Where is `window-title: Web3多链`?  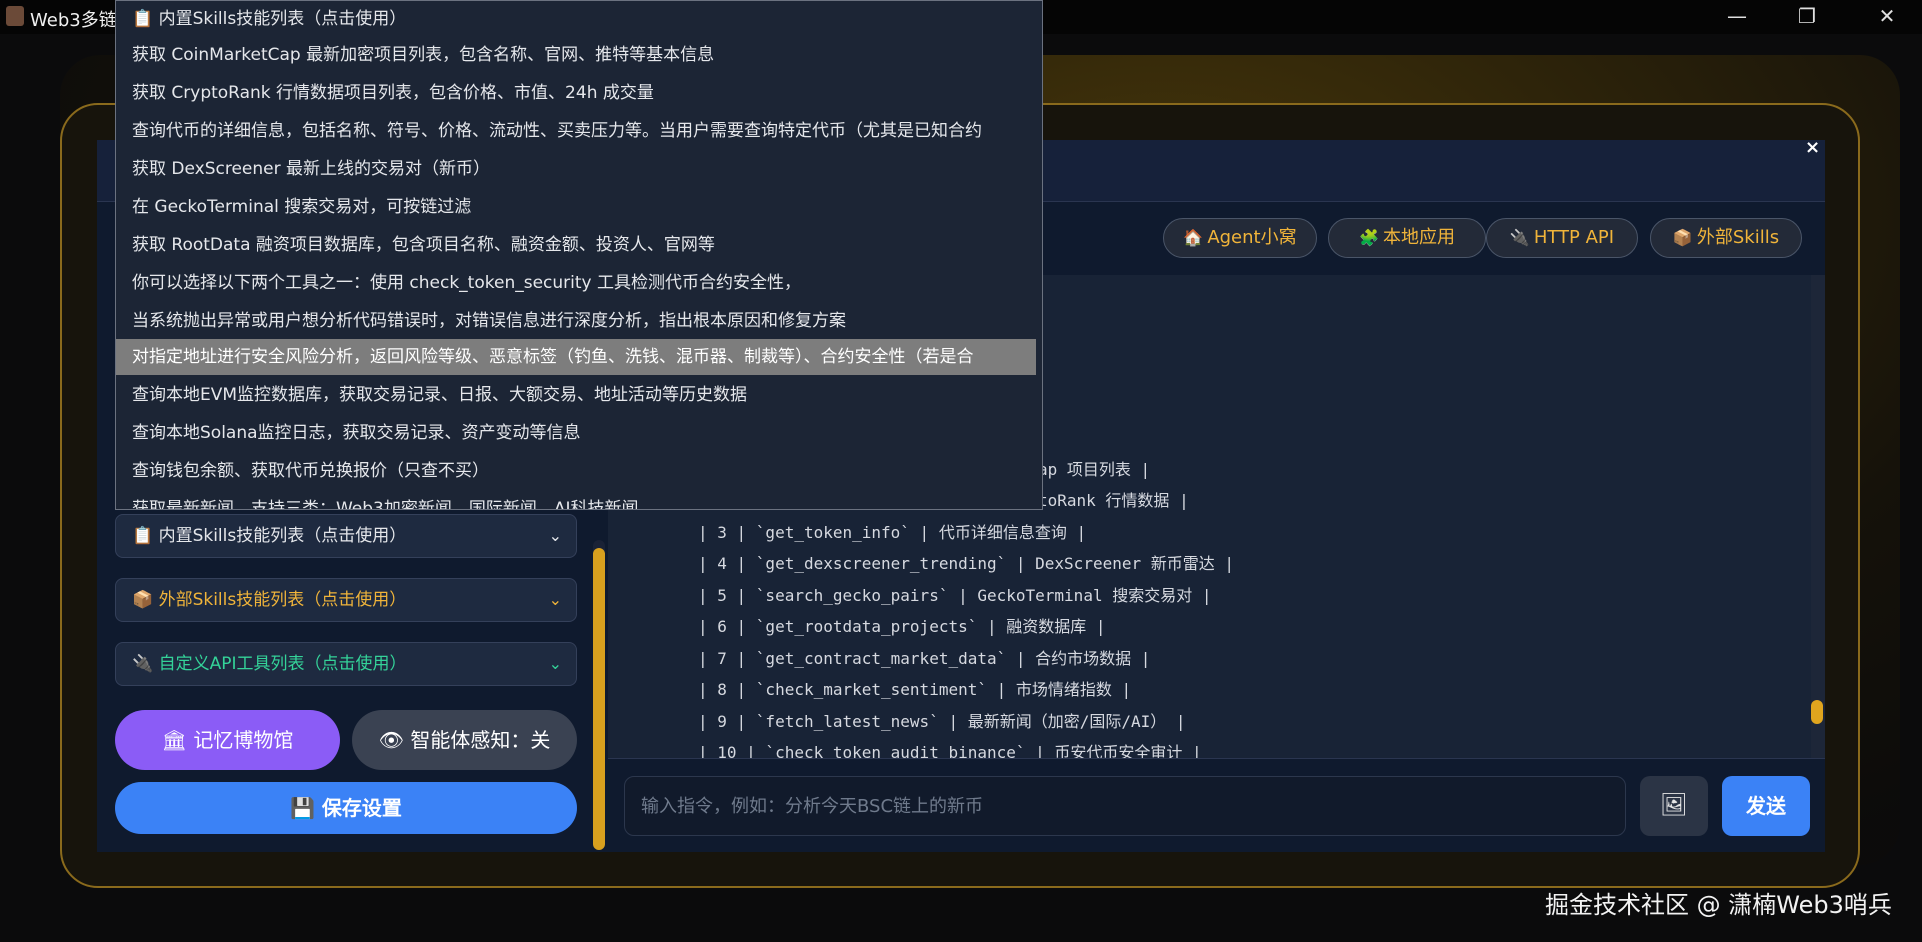
window-title: Web3多链 is located at coordinates (73, 20).